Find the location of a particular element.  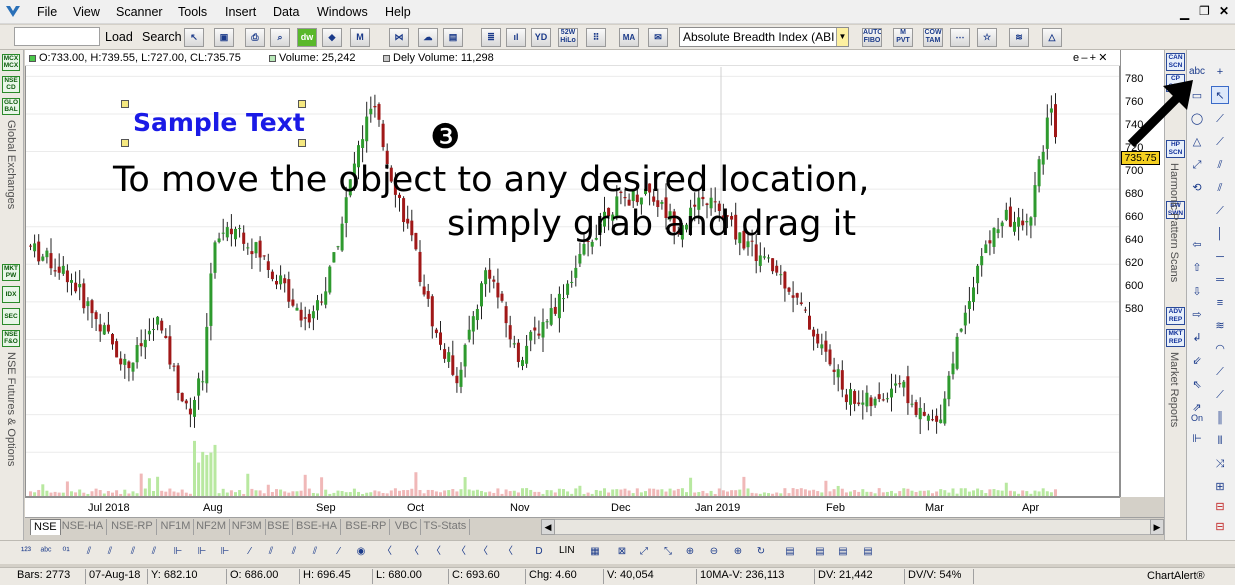

cow-tam-icon: COW TAM is located at coordinates (933, 37).